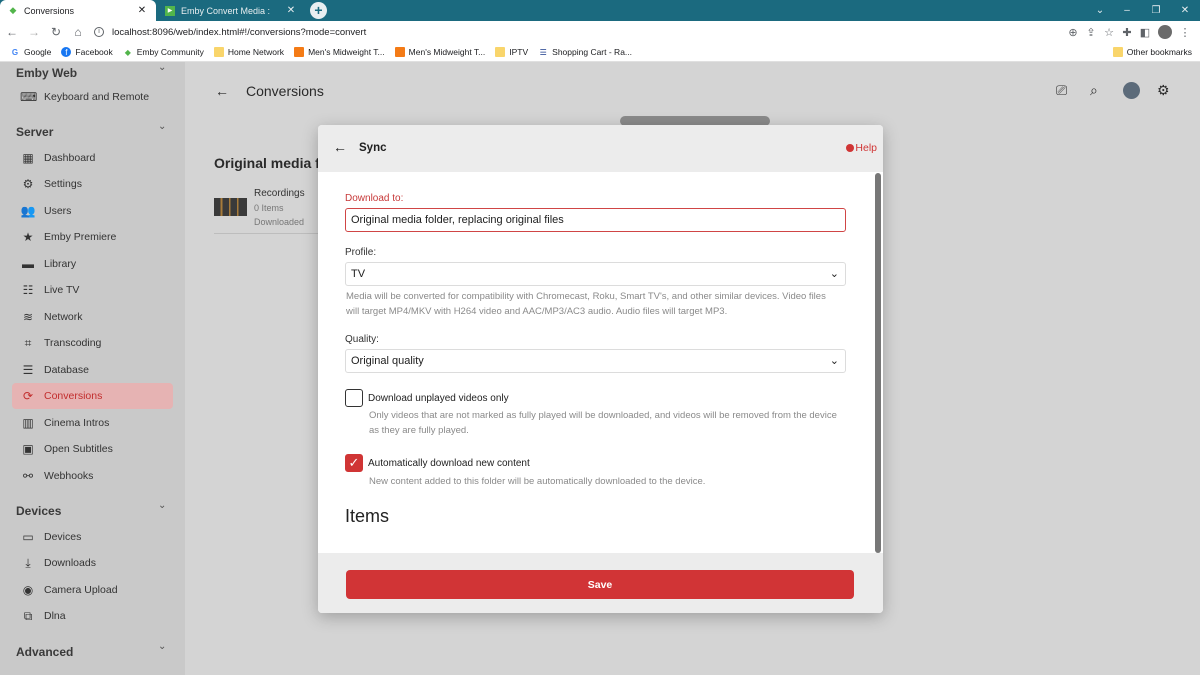 The height and width of the screenshot is (675, 1200). Describe the element at coordinates (1127, 10) in the screenshot. I see `minimize-icon: –` at that location.